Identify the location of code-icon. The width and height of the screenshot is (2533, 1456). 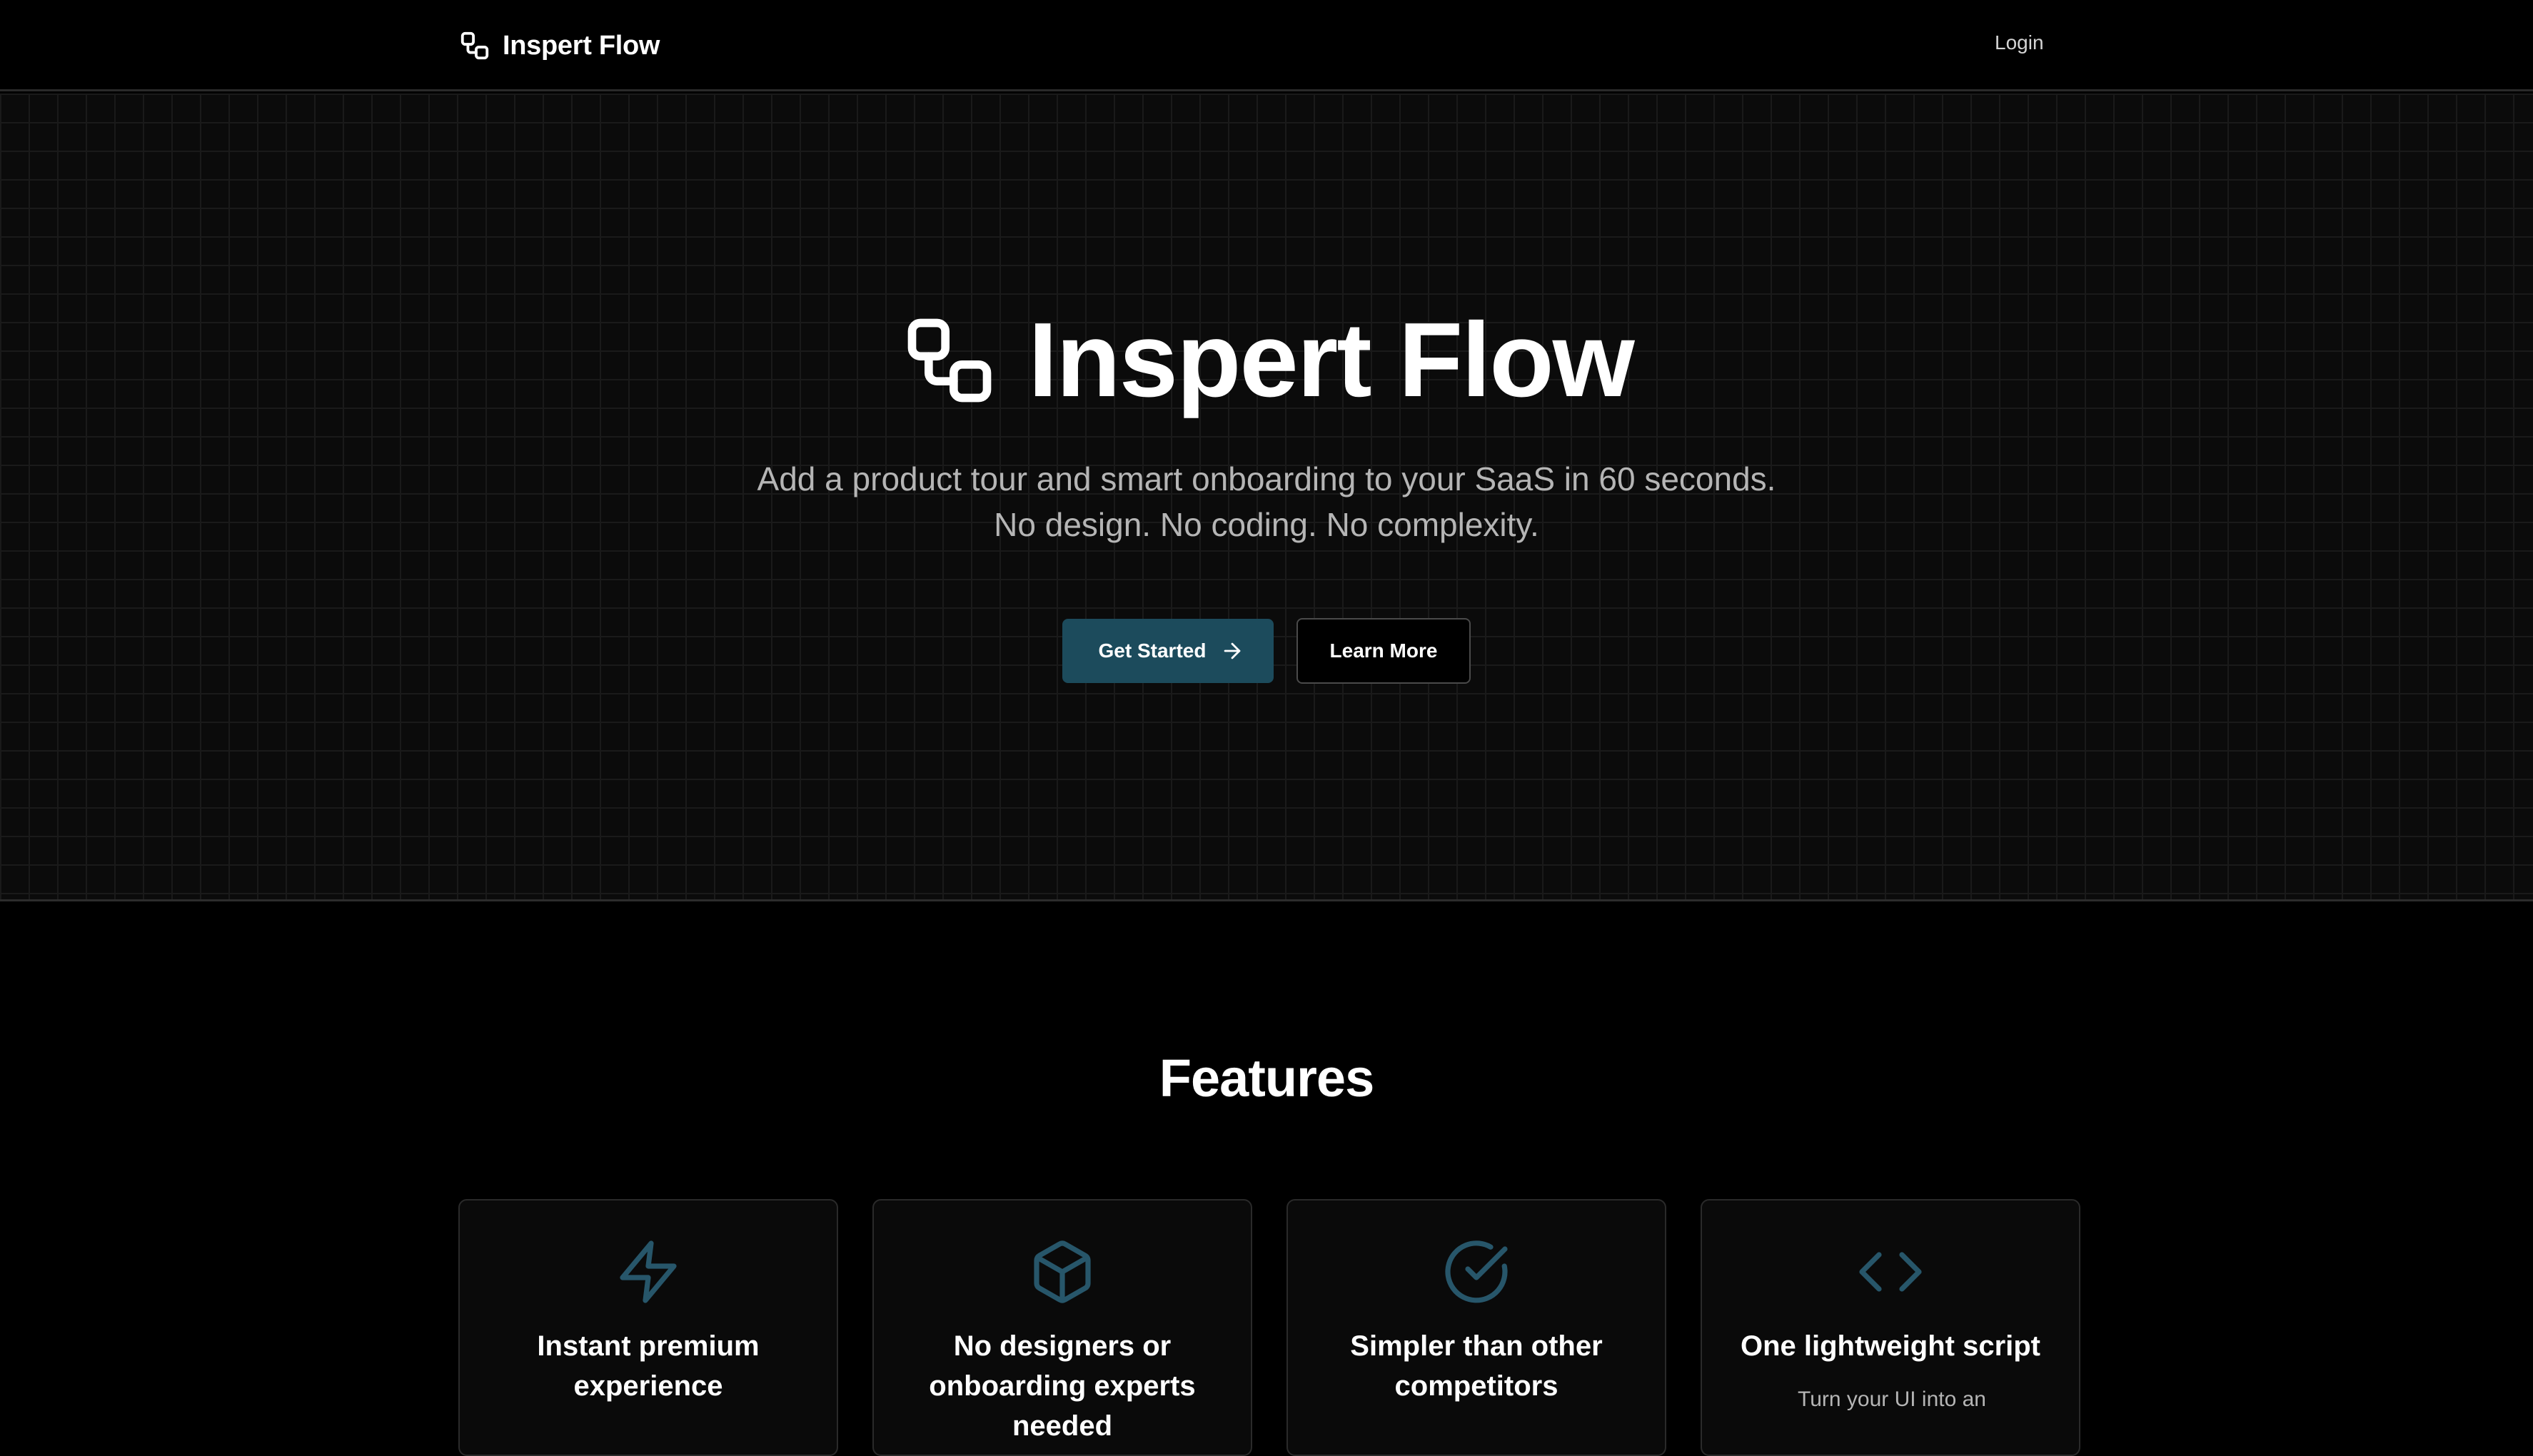
(1890, 1272).